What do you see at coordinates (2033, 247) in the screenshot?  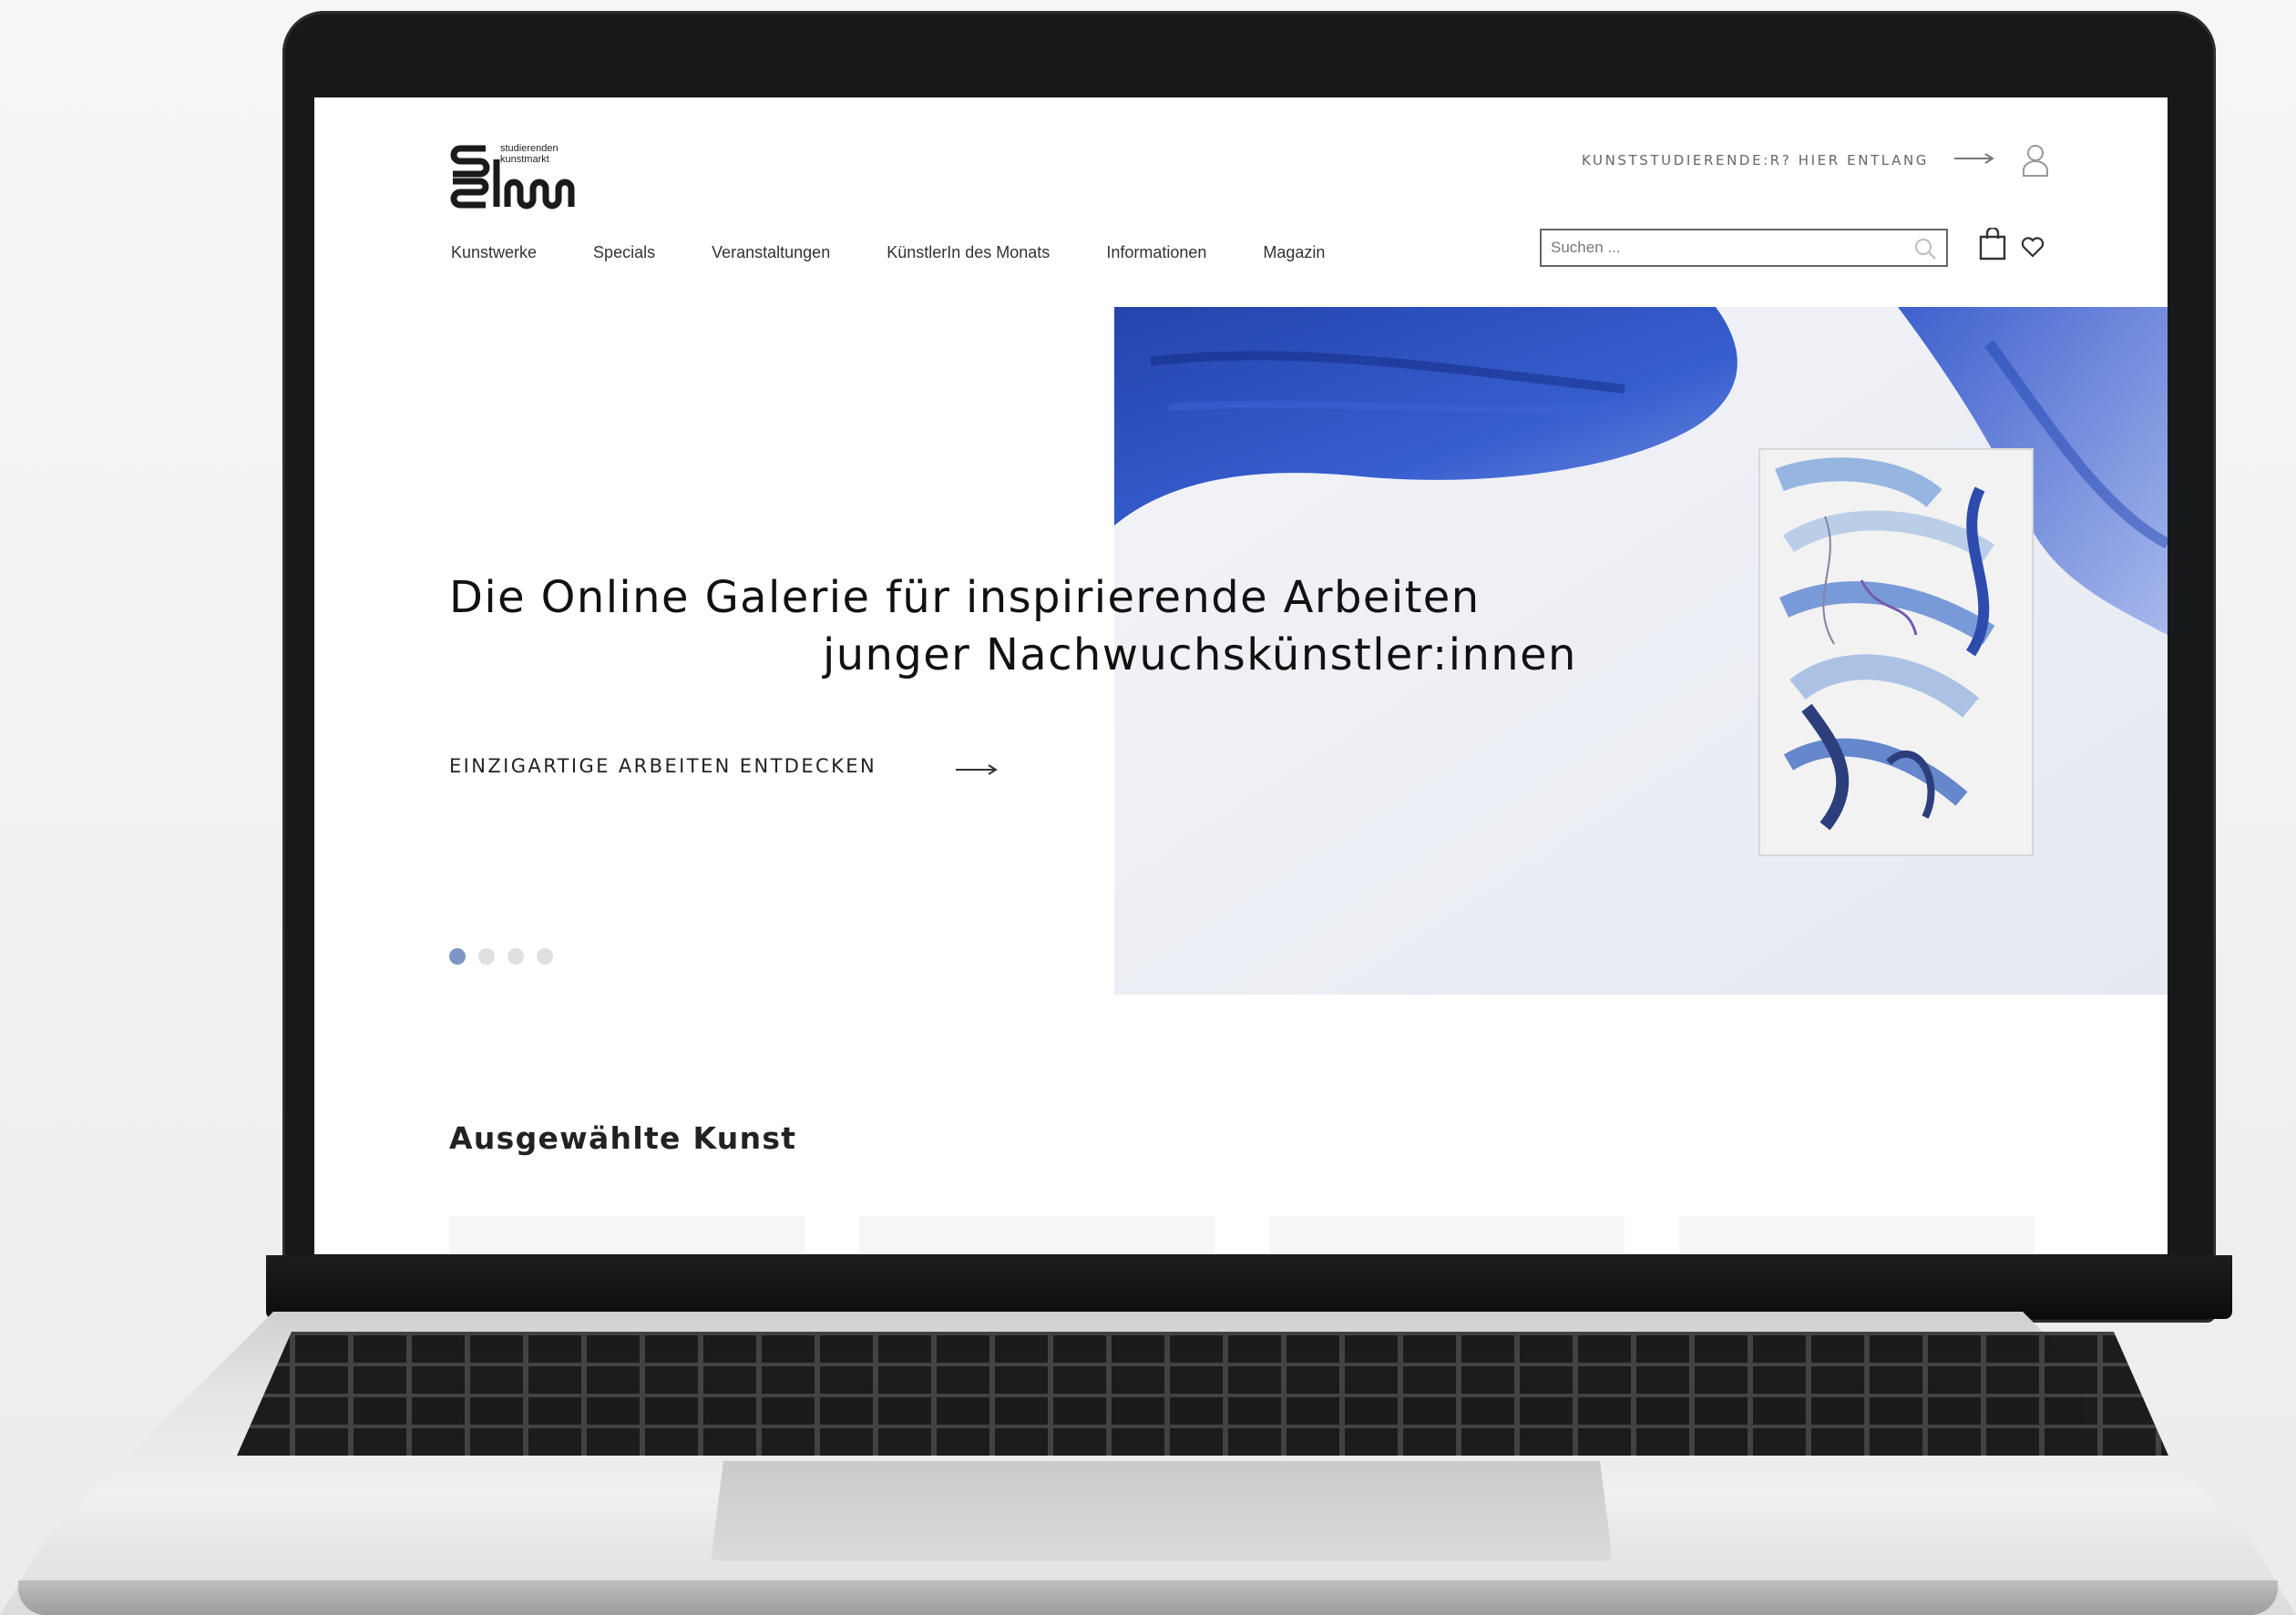 I see `heart-icon` at bounding box center [2033, 247].